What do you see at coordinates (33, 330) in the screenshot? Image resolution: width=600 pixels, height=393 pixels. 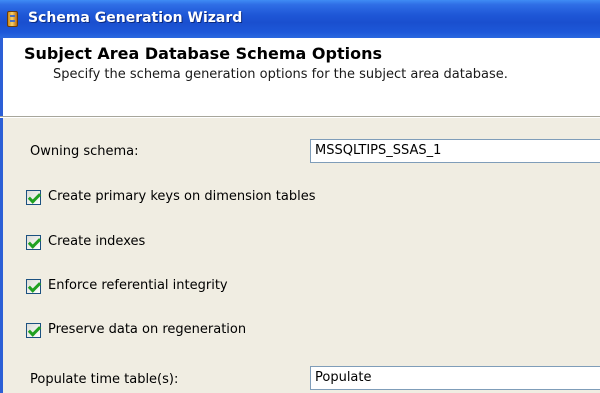 I see `preserve-data-checkbox` at bounding box center [33, 330].